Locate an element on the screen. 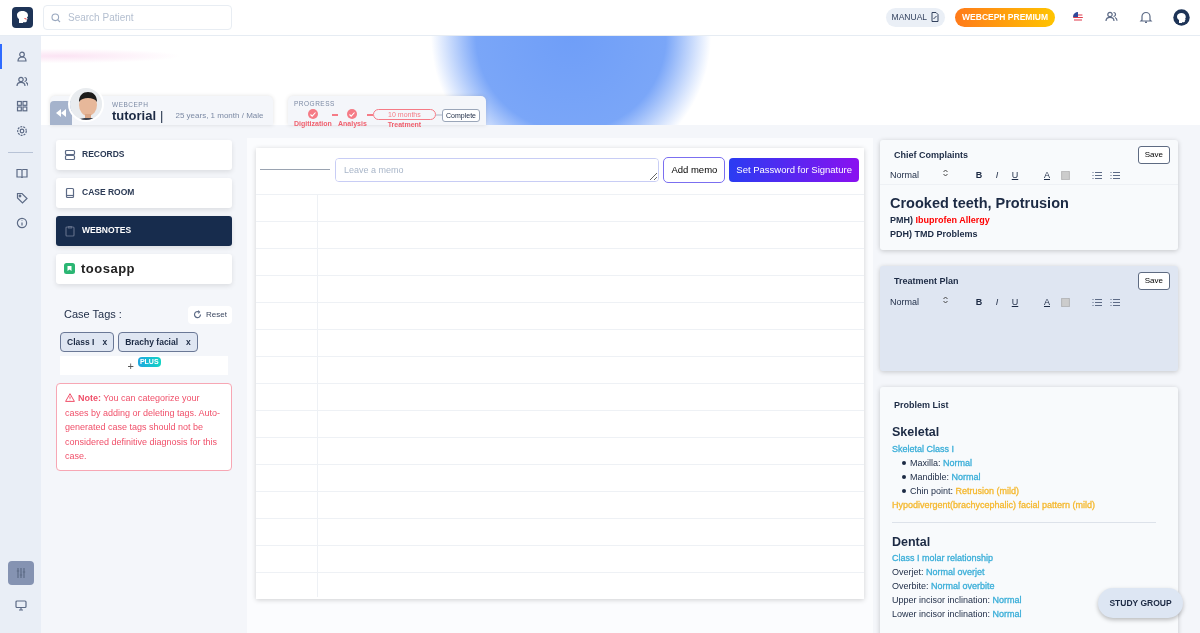 Image resolution: width=1200 pixels, height=633 pixels. tag-chip: Class I x is located at coordinates (87, 342).